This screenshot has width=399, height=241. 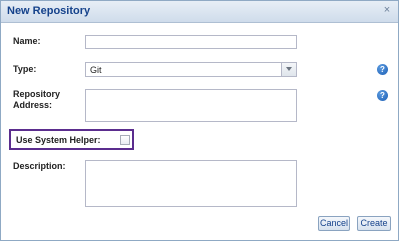 I want to click on name-label: Name:, so click(x=27, y=41).